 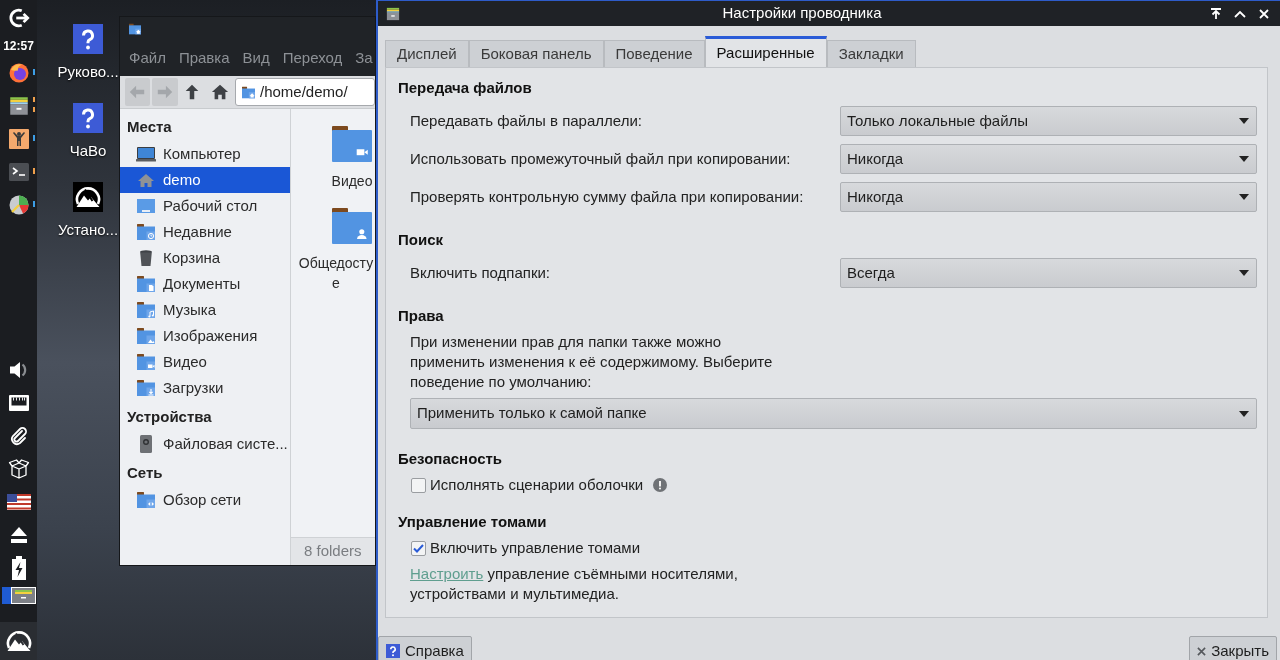 I want to click on mountain-logo-icon, so click(x=88, y=197).